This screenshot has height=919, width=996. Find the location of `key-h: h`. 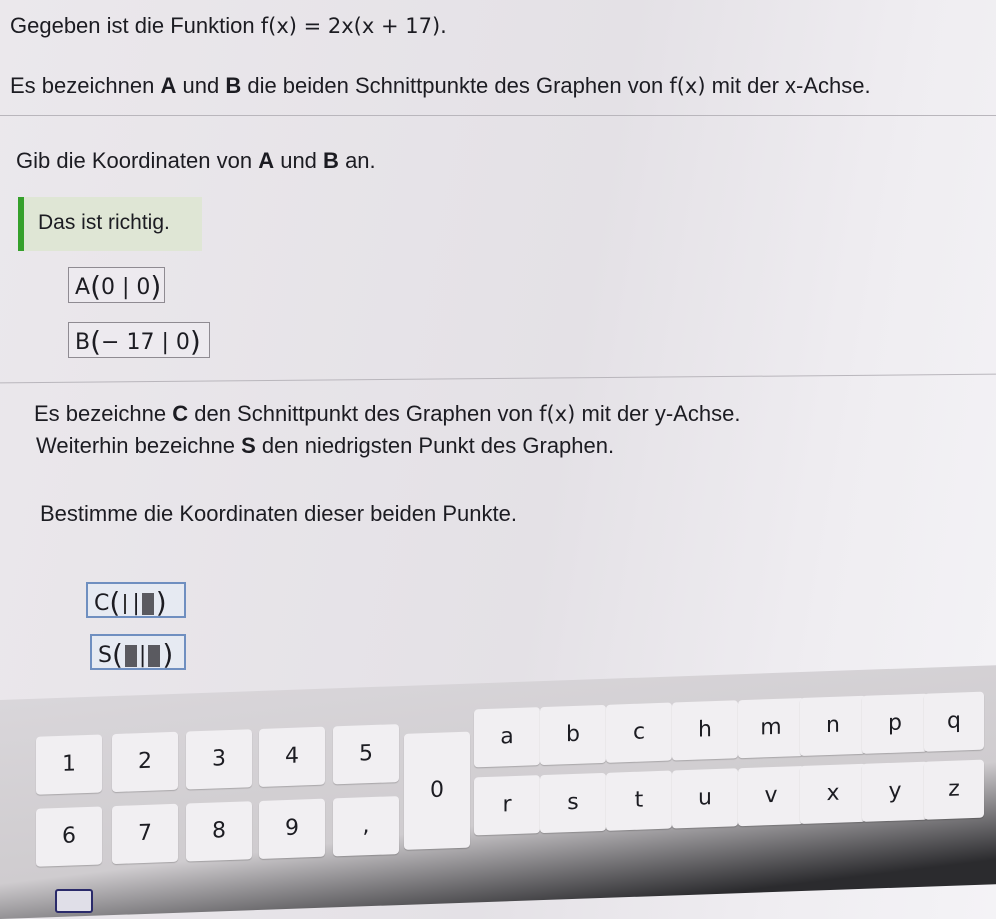

key-h: h is located at coordinates (705, 730).